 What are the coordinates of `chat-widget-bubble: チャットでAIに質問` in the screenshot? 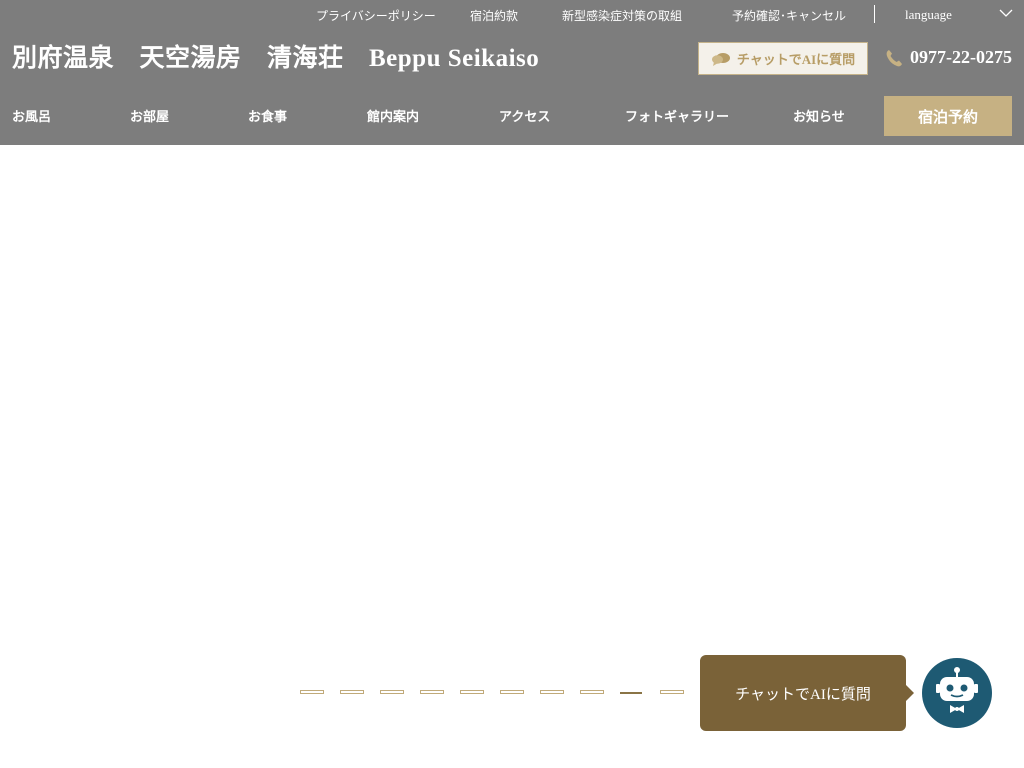 It's located at (807, 693).